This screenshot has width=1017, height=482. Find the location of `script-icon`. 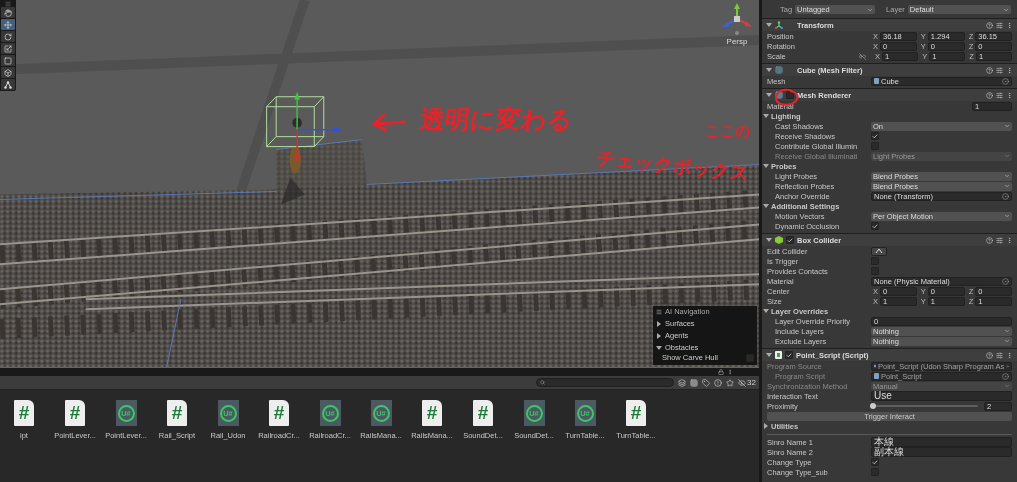

script-icon is located at coordinates (778, 355).